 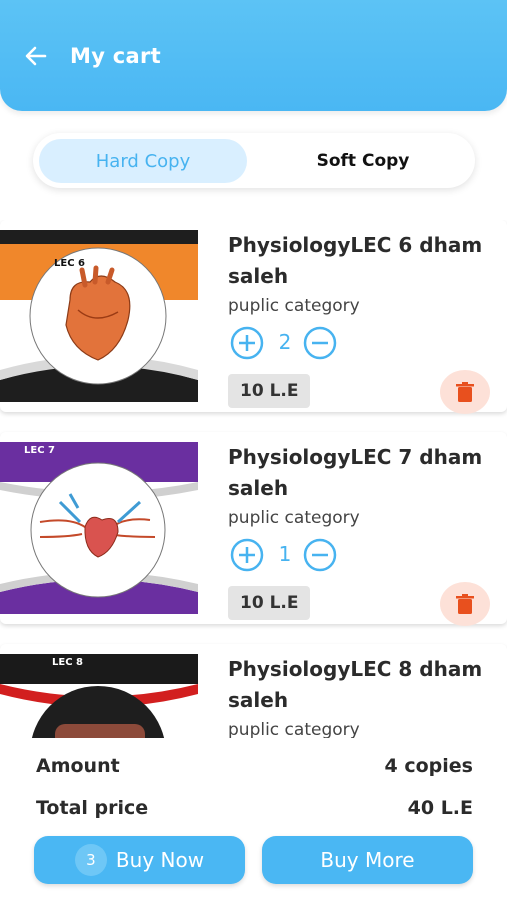 What do you see at coordinates (99, 696) in the screenshot?
I see `lecture-cover-image: LEC 8` at bounding box center [99, 696].